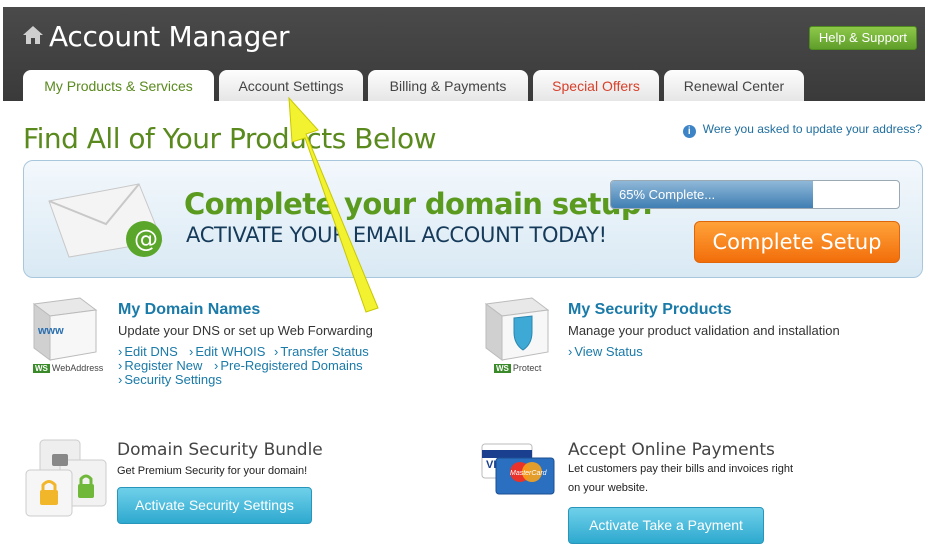 This screenshot has width=928, height=551. Describe the element at coordinates (419, 204) in the screenshot. I see `banner-headline: Complete your domain setup!` at that location.